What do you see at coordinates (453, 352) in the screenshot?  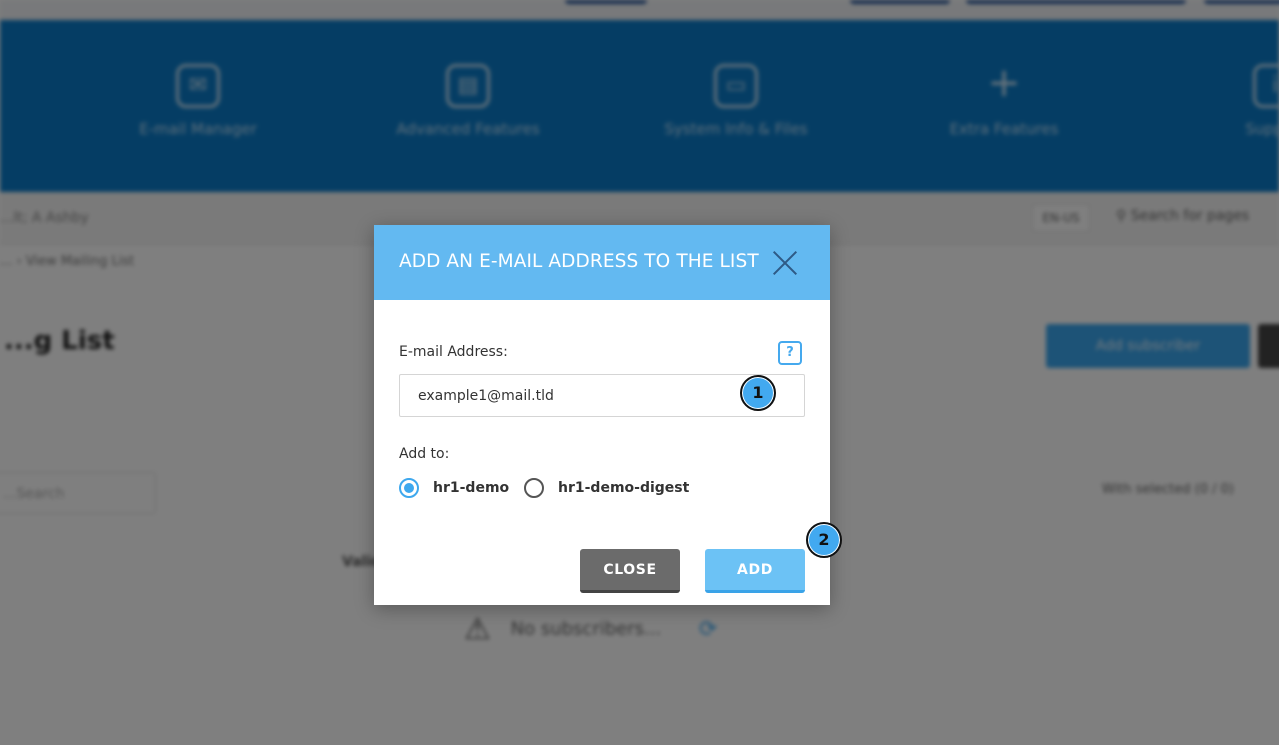 I see `email-label: E-mail Address:` at bounding box center [453, 352].